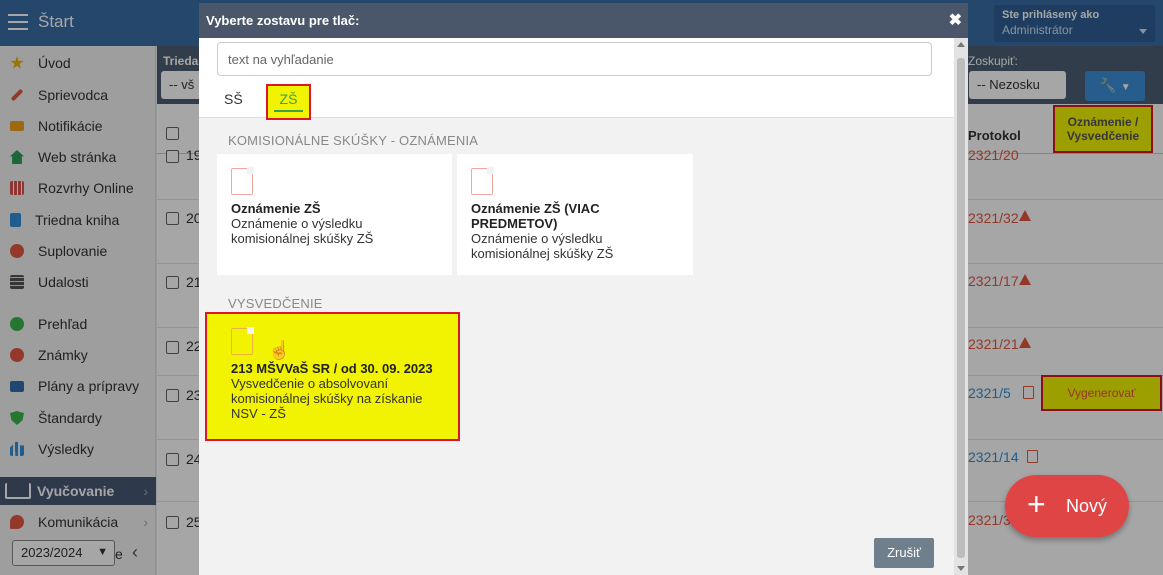 The width and height of the screenshot is (1163, 575). Describe the element at coordinates (904, 553) in the screenshot. I see `cancel-button: Zrušiť` at that location.